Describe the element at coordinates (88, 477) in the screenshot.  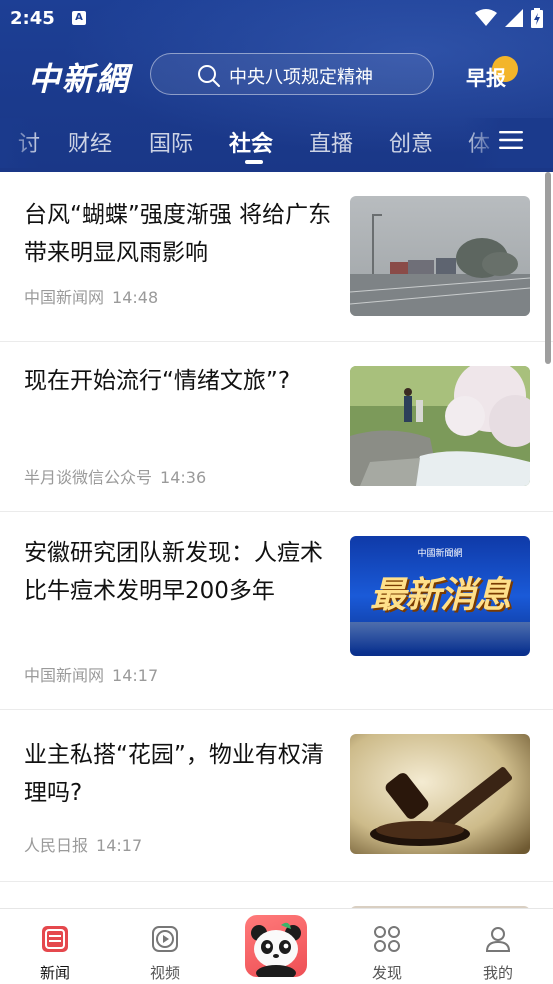
I see `news-source: 半月谈微信公众号` at that location.